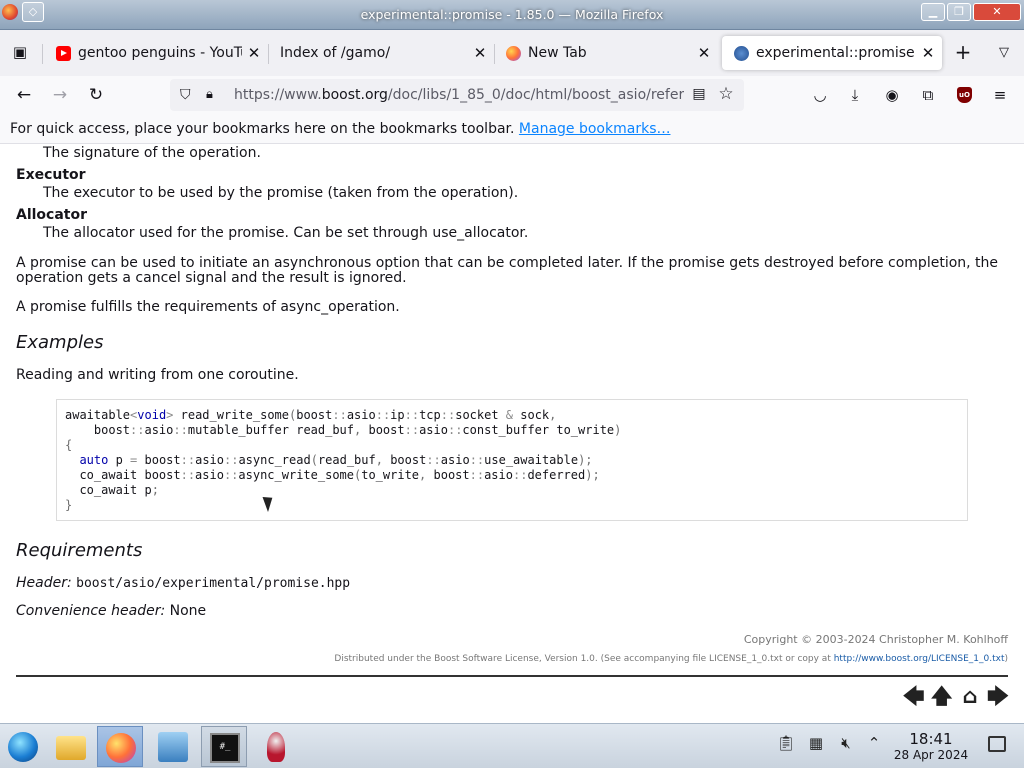  I want to click on taskbar-firefox, so click(120, 746).